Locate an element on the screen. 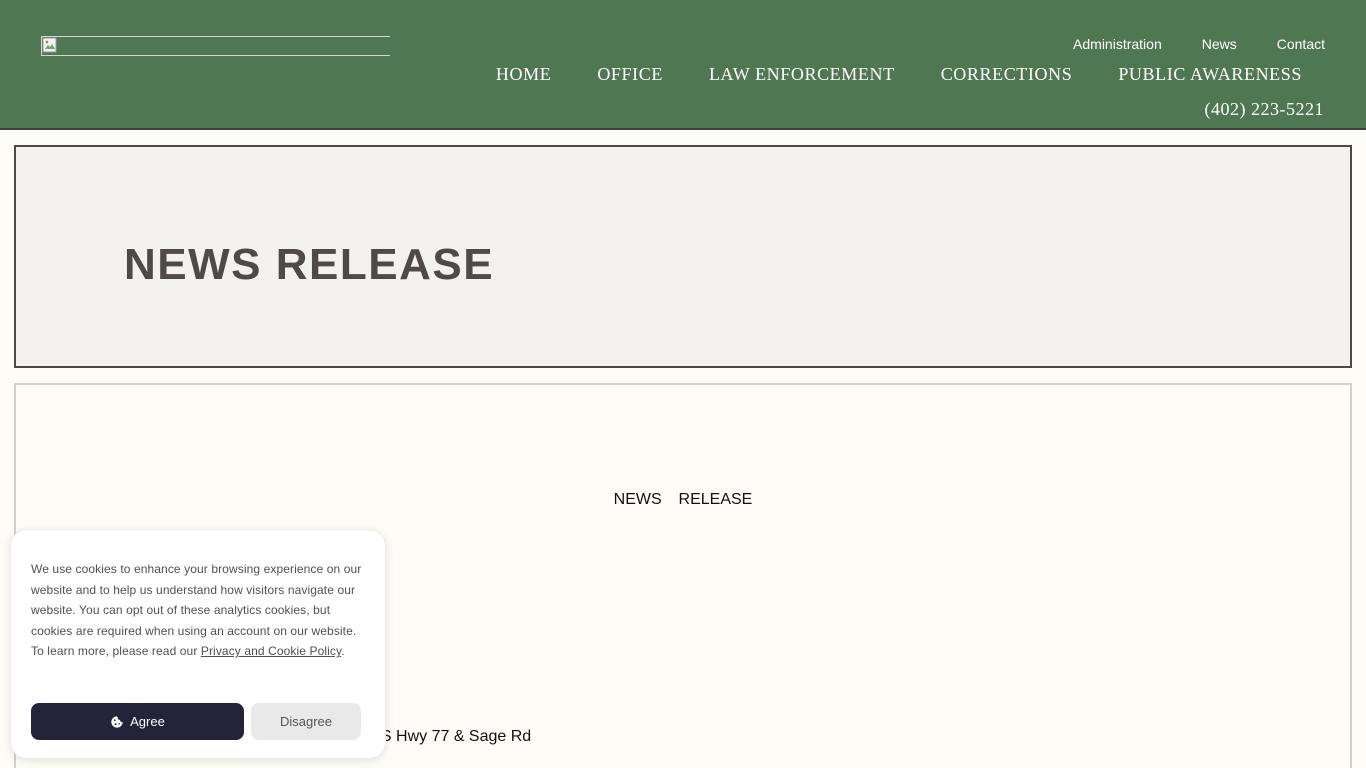 Image resolution: width=1366 pixels, height=768 pixels. nav-link-office: OFFICE is located at coordinates (630, 74).